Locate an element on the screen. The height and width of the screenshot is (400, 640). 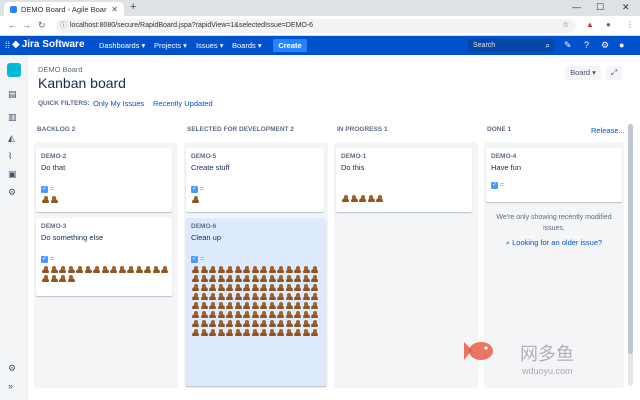
account-icon: ● is located at coordinates (608, 24).